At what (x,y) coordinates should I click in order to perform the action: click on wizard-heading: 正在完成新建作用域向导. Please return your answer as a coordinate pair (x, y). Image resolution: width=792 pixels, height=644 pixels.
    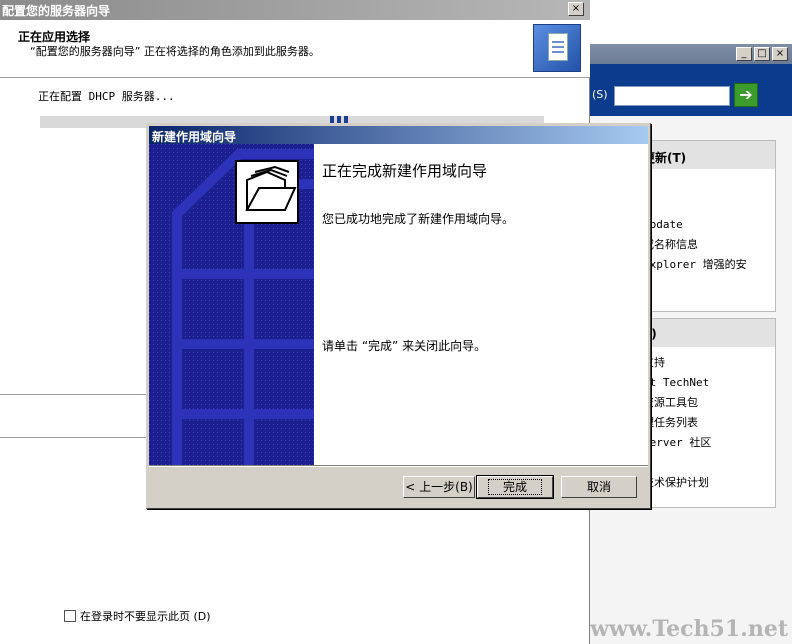
    Looking at the image, I should click on (405, 171).